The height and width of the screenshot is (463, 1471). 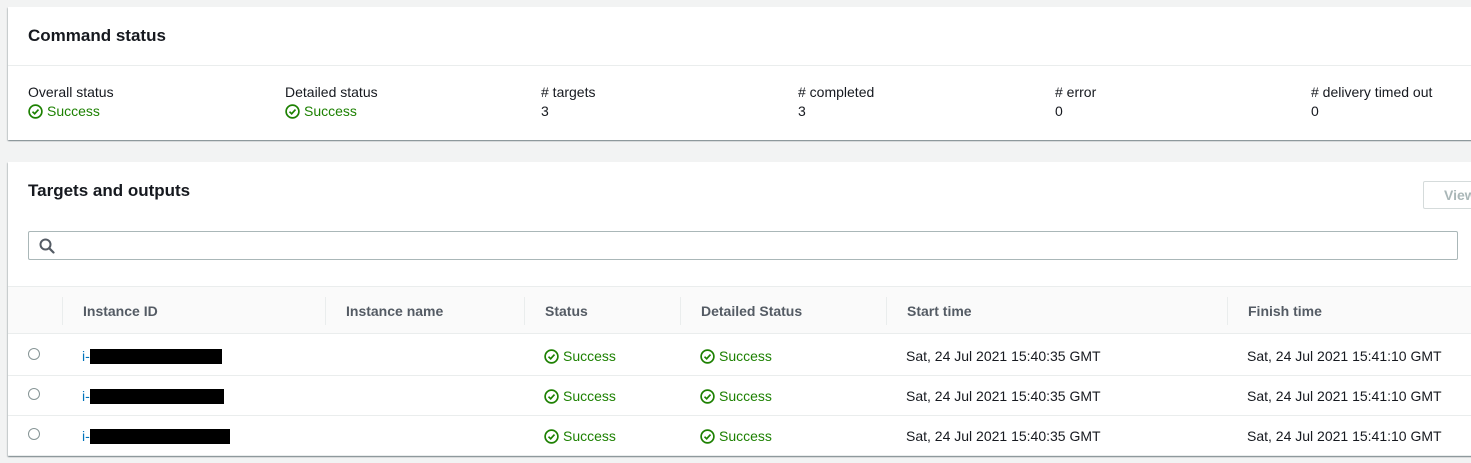 What do you see at coordinates (568, 102) in the screenshot?
I see `stat-targets: # targets 3` at bounding box center [568, 102].